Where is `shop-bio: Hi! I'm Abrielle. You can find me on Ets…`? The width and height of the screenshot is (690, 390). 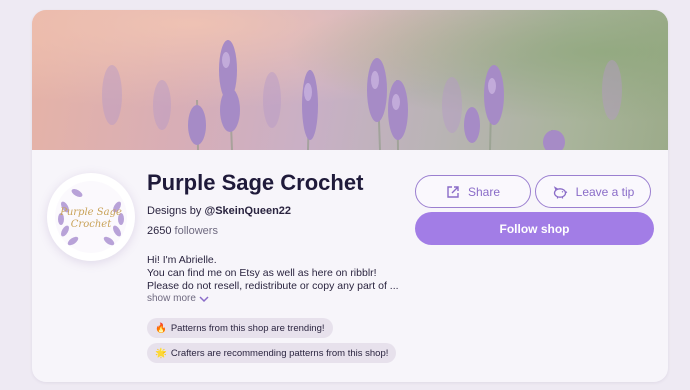 shop-bio: Hi! I'm Abrielle. You can find me on Ets… is located at coordinates (279, 273).